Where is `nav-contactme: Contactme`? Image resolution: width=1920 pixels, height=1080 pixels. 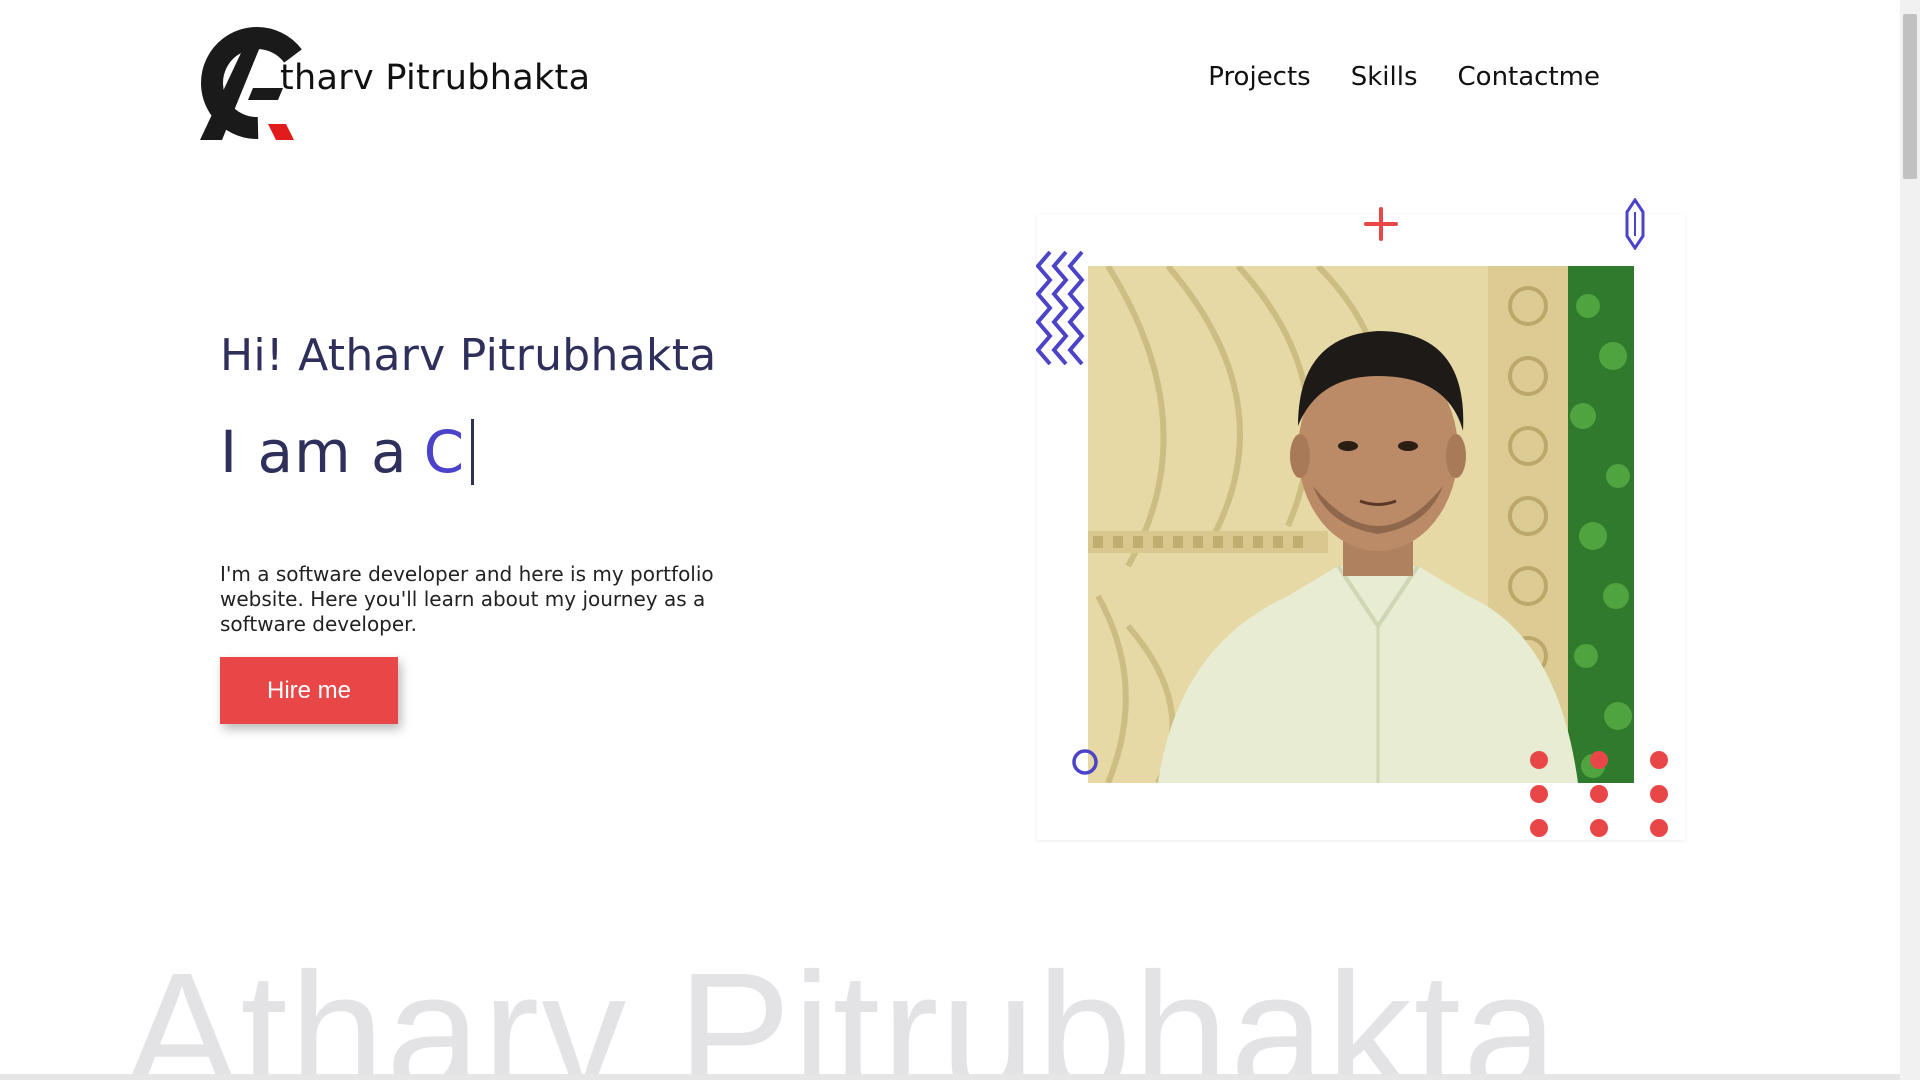
nav-contactme: Contactme is located at coordinates (1529, 77).